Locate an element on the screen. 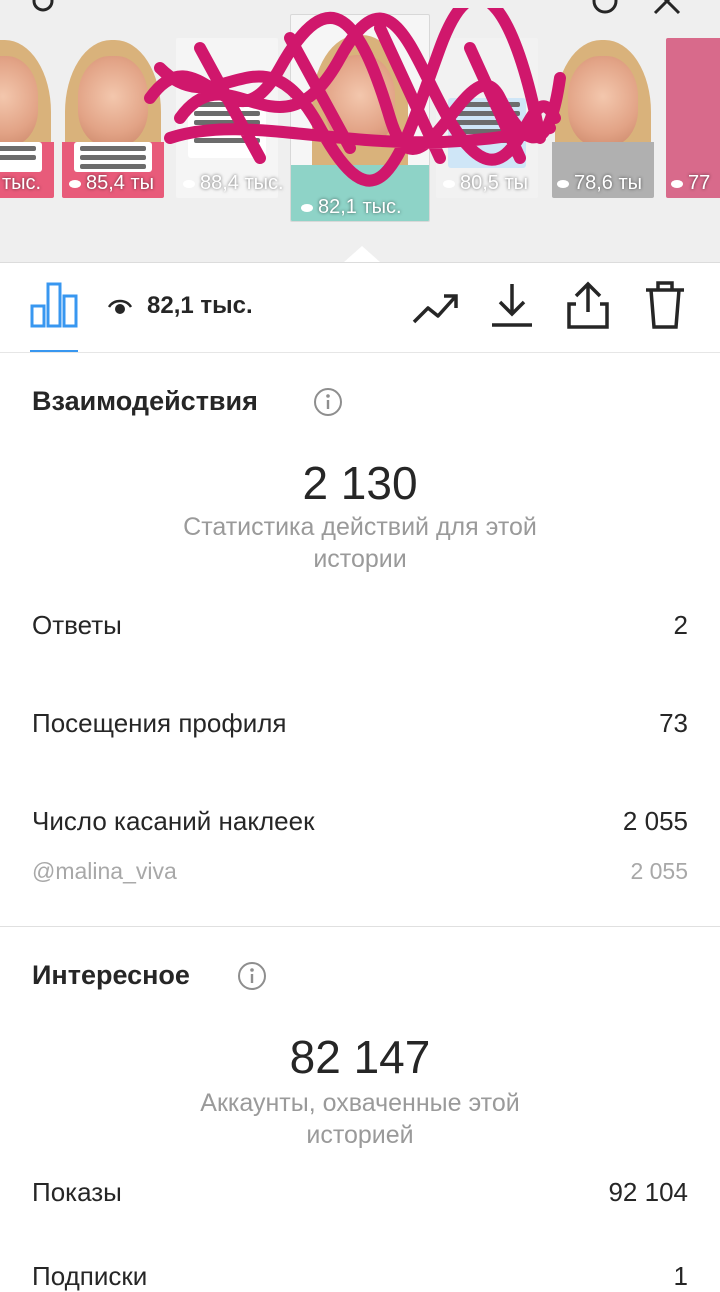 The height and width of the screenshot is (1292, 720). replies-value: 2 is located at coordinates (680, 625).